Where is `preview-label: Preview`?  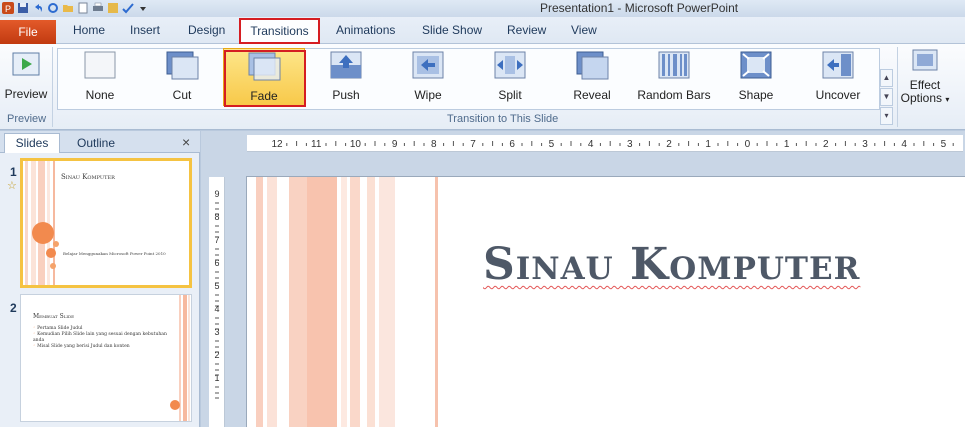 preview-label: Preview is located at coordinates (26, 94).